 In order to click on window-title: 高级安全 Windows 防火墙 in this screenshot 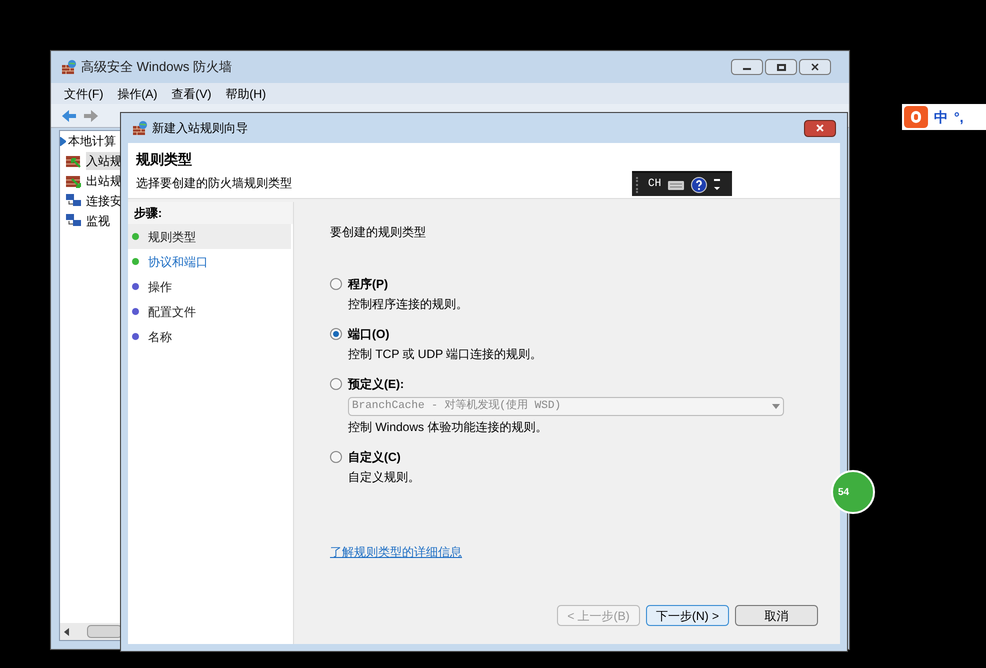, I will do `click(156, 67)`.